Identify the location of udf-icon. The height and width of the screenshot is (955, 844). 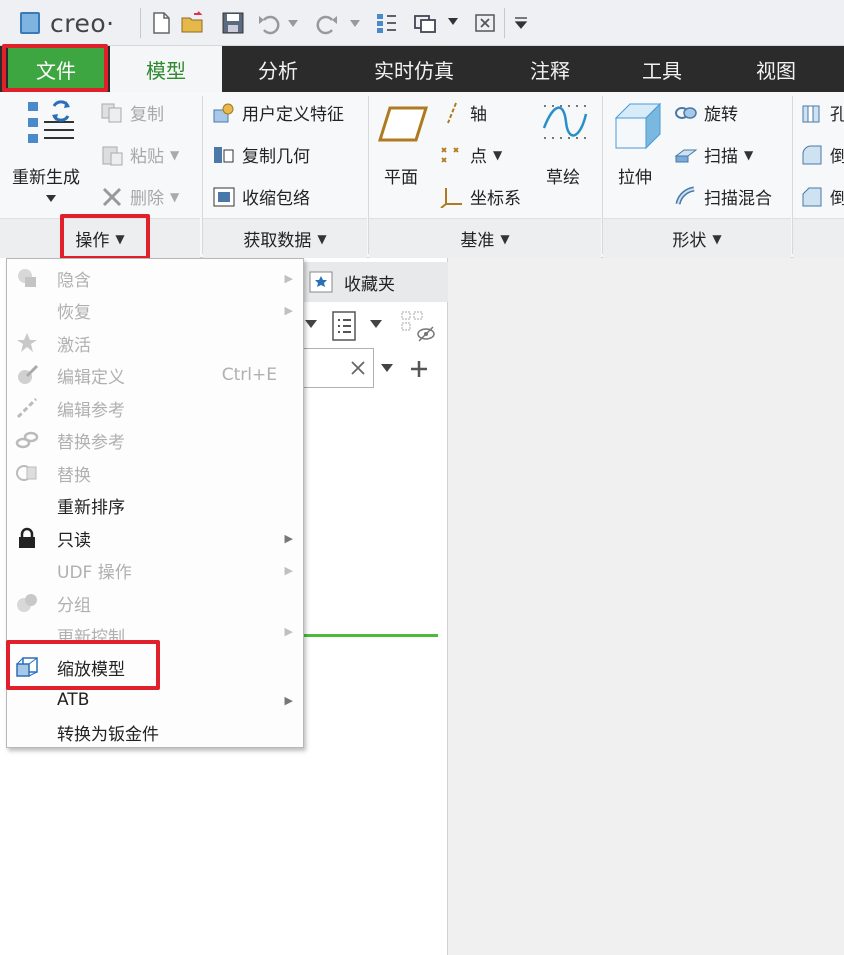
(223, 112).